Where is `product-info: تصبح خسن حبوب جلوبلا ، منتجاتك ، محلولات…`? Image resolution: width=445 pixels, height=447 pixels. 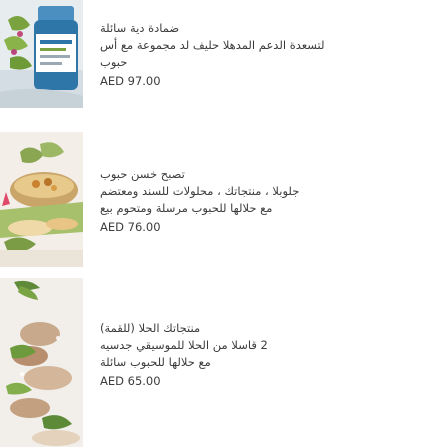
product-info: تصبح خسن حبوب جلوبلا ، منتجاتك ، محلولات… is located at coordinates (267, 201).